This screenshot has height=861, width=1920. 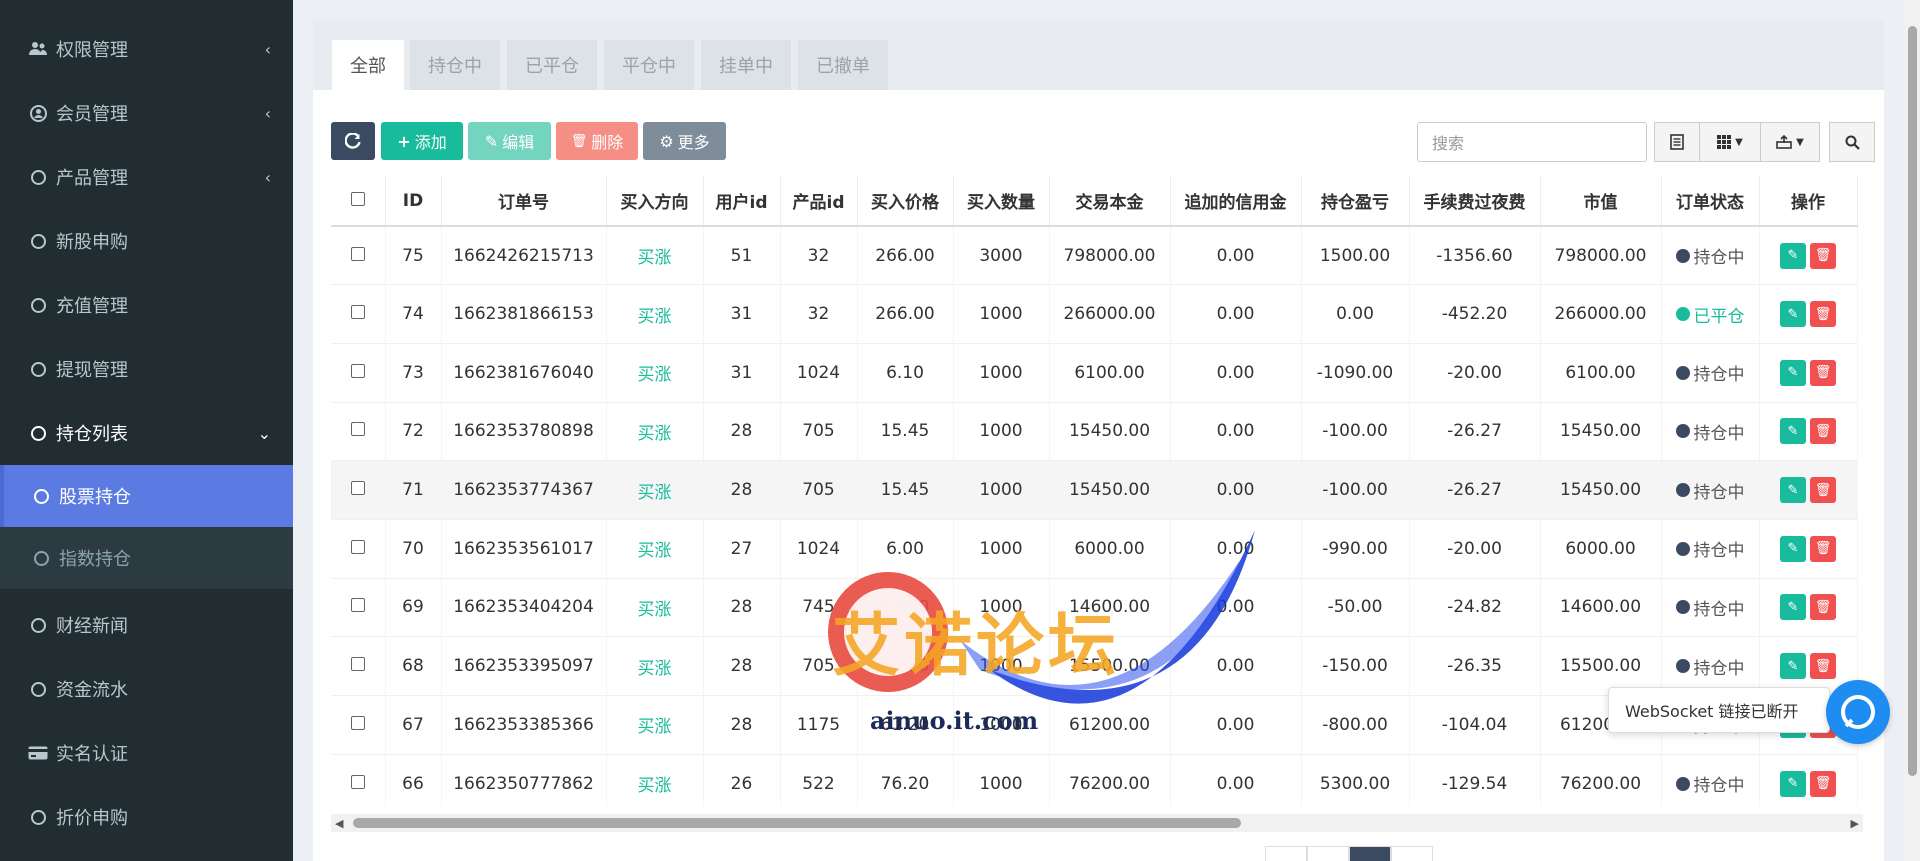 What do you see at coordinates (146, 817) in the screenshot?
I see `sidebar-item-discount-ipo: 折价申购` at bounding box center [146, 817].